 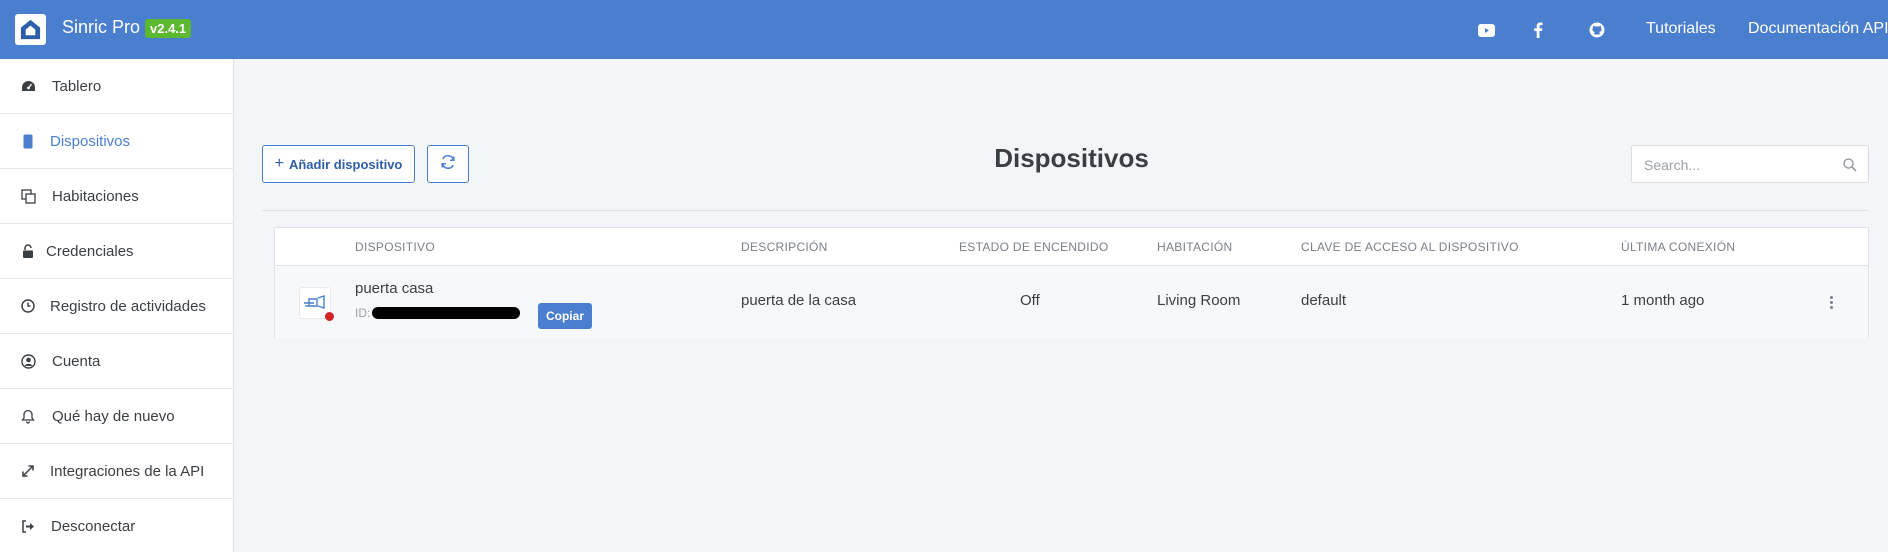 I want to click on sidebar-item-label: Integraciones de la API, so click(x=127, y=471).